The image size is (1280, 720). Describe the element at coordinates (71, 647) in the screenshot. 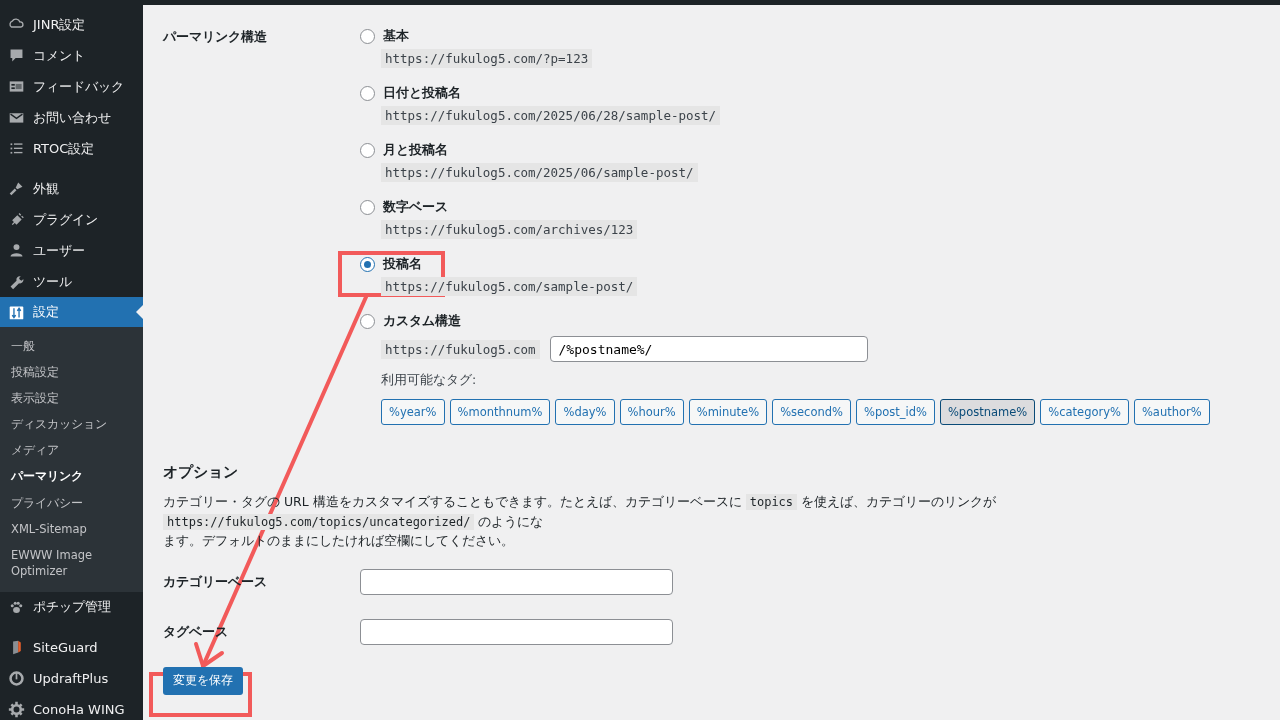

I see `menu-item: SiteGuard` at that location.